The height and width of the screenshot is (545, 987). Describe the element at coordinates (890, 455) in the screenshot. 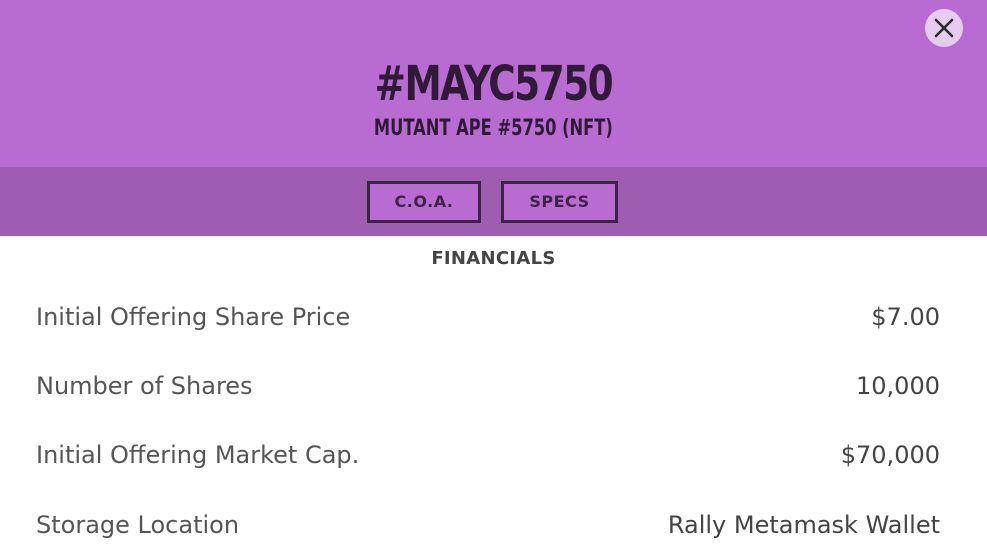

I see `row-value: $70,000` at that location.